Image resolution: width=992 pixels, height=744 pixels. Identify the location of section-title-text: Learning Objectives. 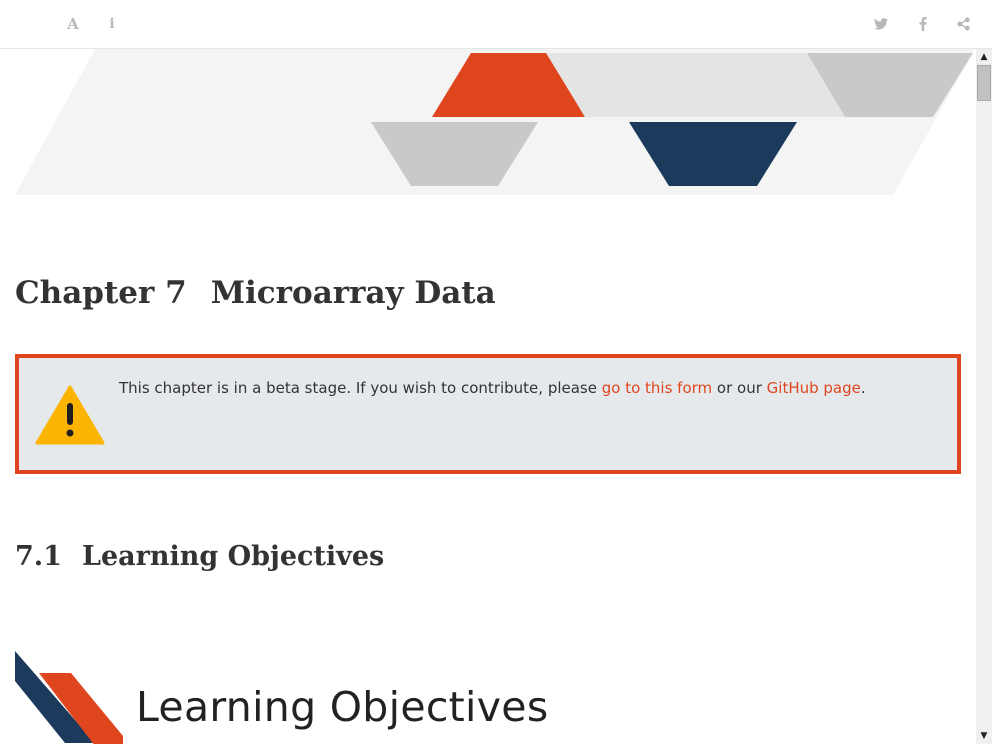
(233, 556).